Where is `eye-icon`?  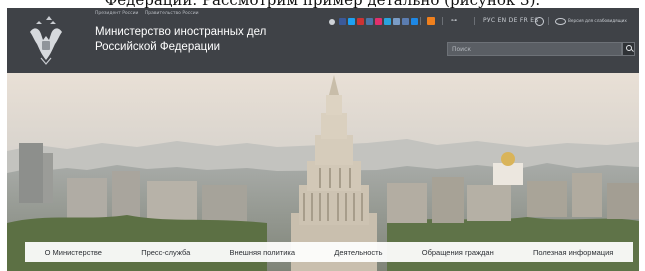
eye-icon is located at coordinates (560, 21).